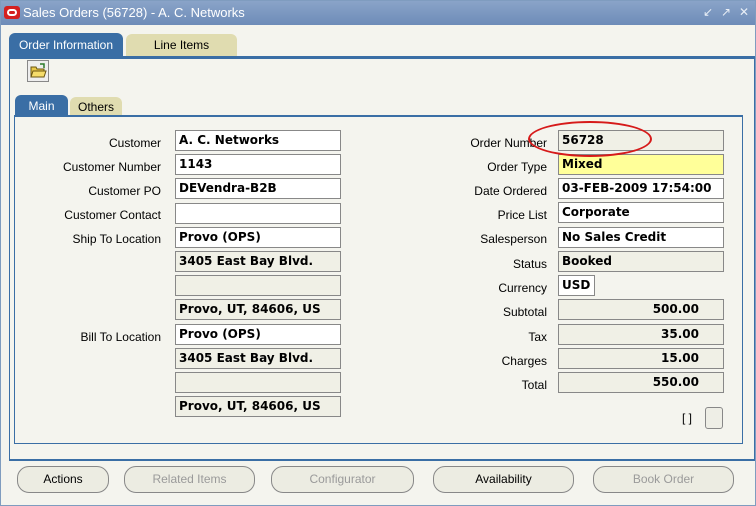 This screenshot has width=756, height=506. I want to click on customer-label: Customer, so click(134, 143).